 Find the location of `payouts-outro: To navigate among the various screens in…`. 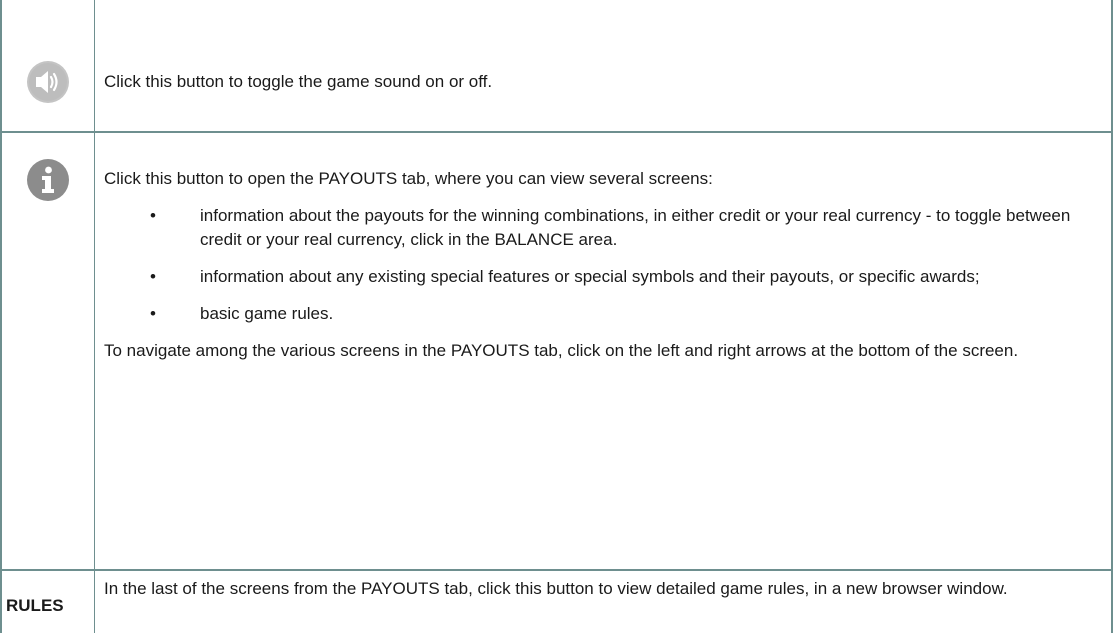

payouts-outro: To navigate among the various screens in… is located at coordinates (561, 350).